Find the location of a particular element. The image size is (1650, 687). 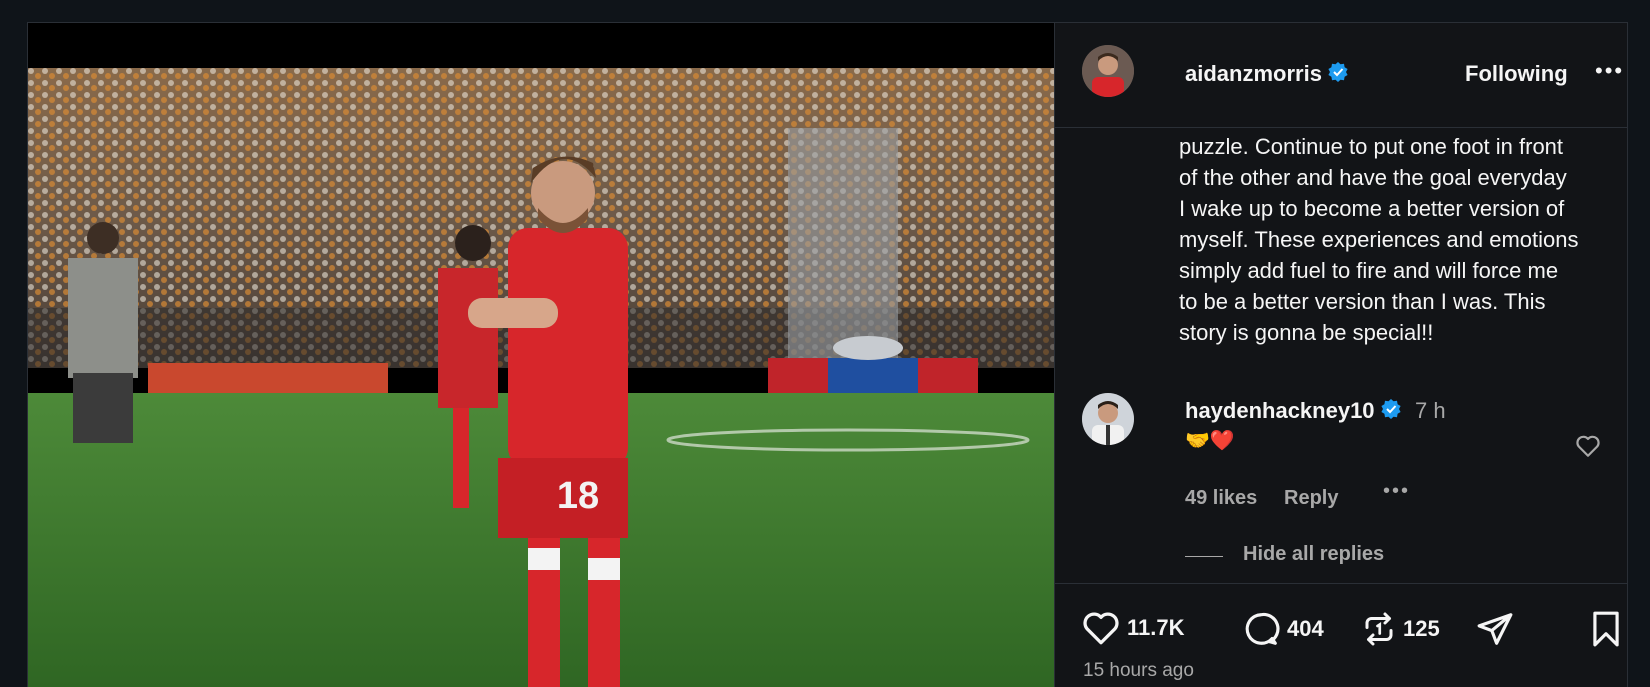

post-header: aidanzmorris Following ••• is located at coordinates (1341, 75).